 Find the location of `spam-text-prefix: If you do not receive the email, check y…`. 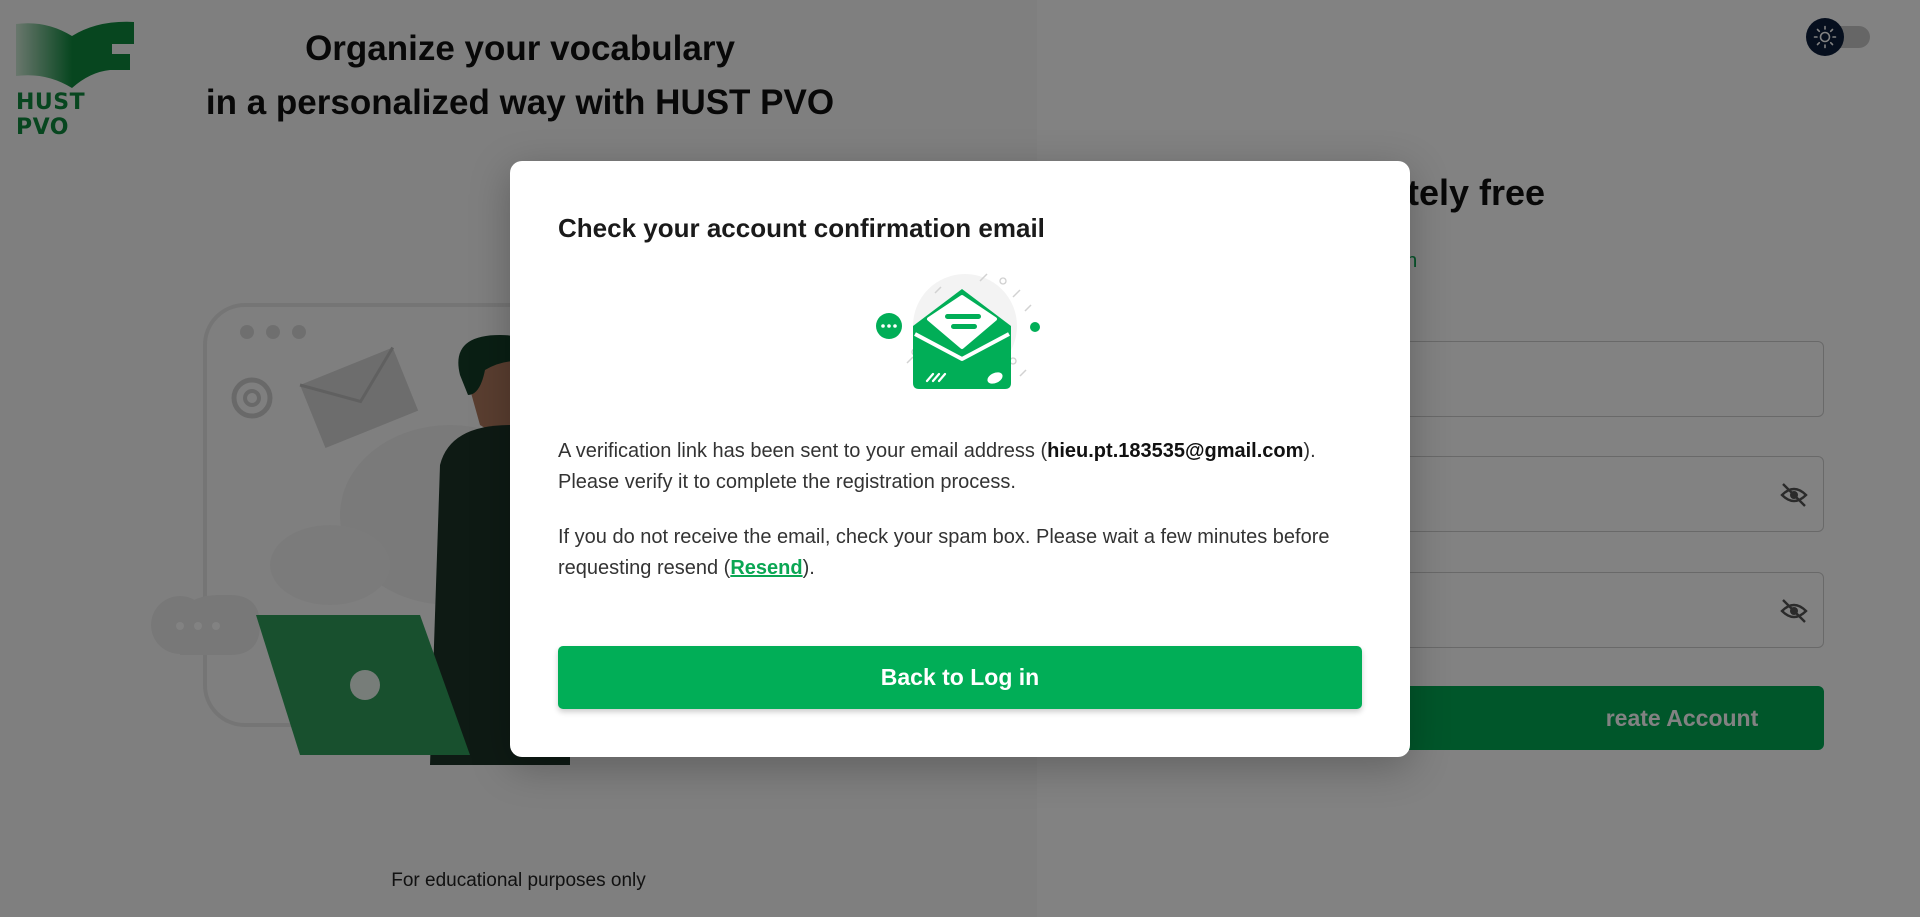

spam-text-prefix: If you do not receive the email, check y… is located at coordinates (944, 552).